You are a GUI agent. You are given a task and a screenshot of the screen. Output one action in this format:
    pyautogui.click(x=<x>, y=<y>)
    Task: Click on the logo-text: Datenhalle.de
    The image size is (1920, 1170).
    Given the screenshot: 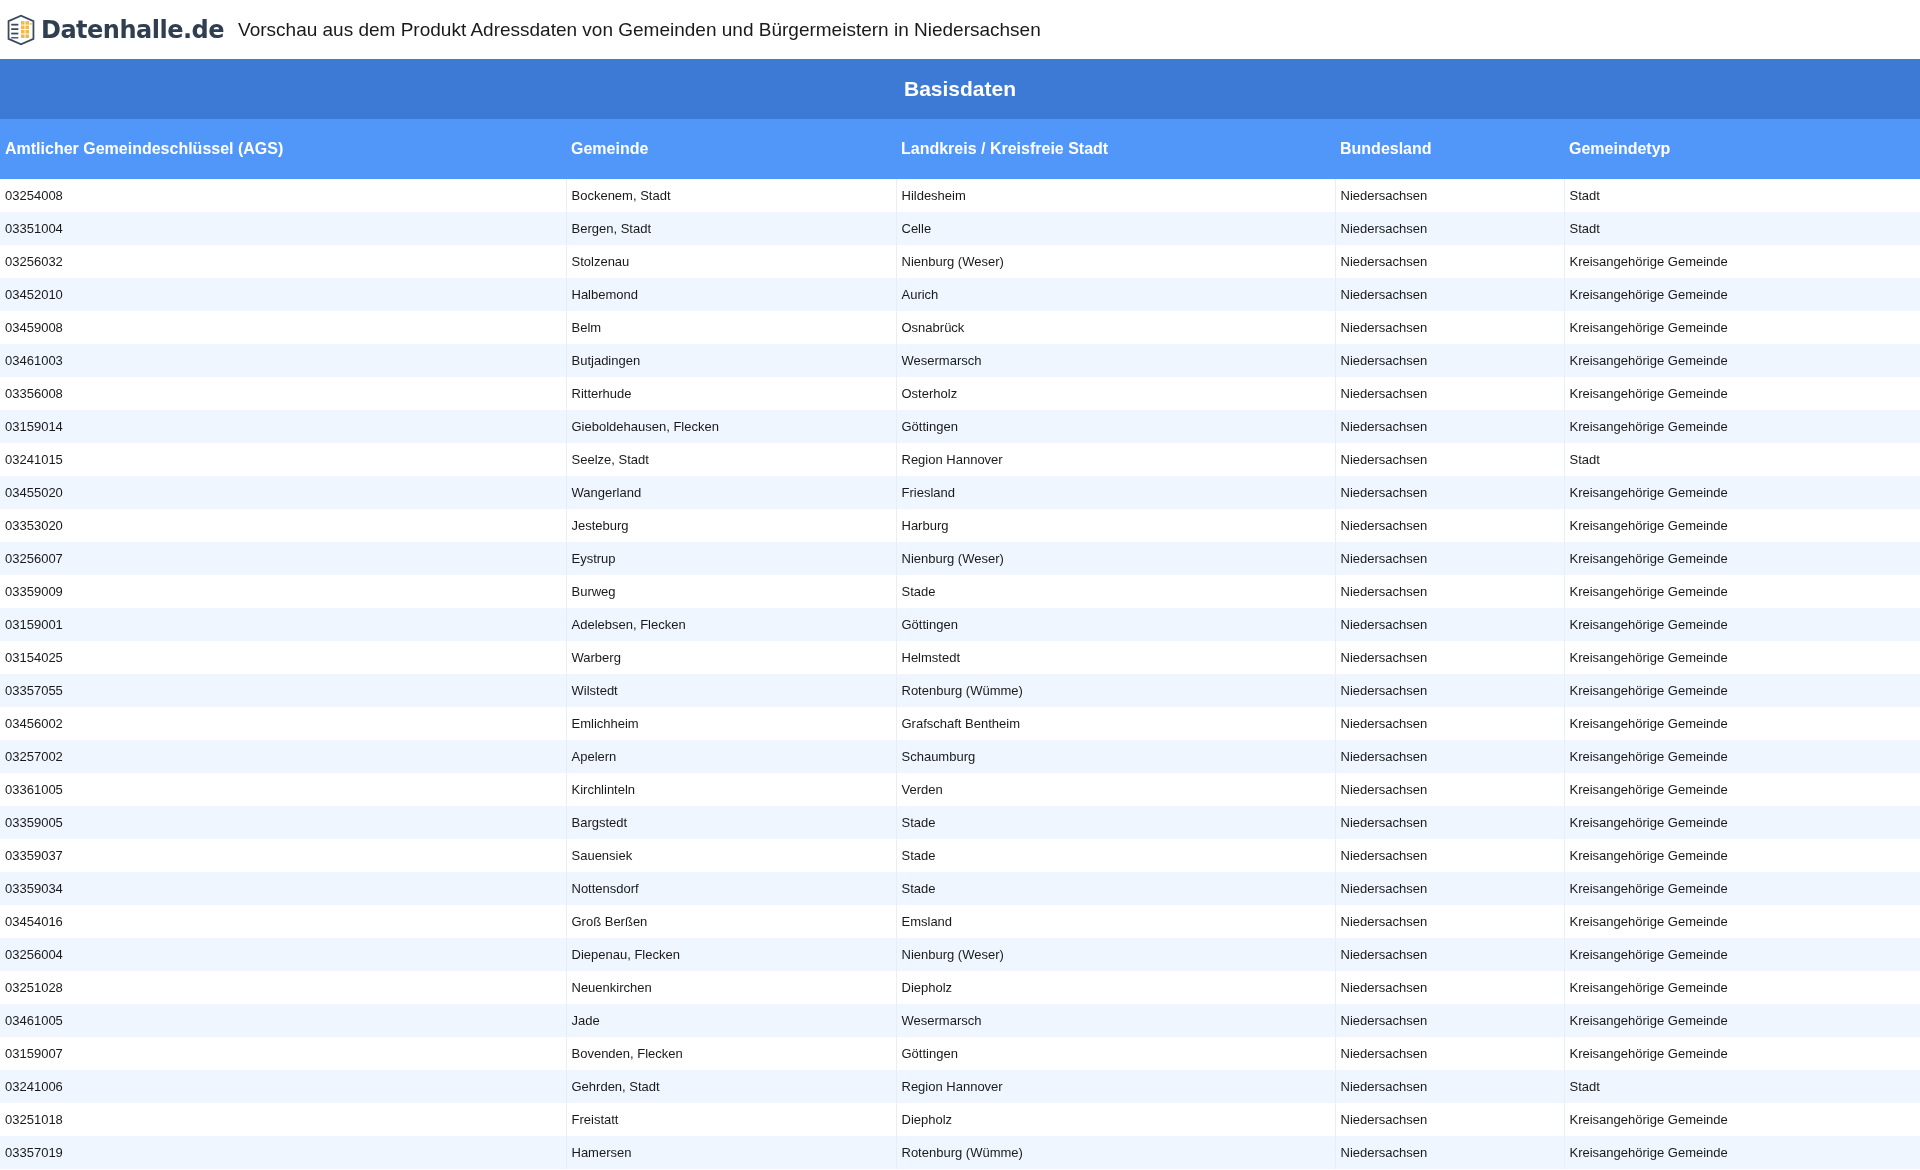 What is the action you would take?
    pyautogui.click(x=133, y=29)
    